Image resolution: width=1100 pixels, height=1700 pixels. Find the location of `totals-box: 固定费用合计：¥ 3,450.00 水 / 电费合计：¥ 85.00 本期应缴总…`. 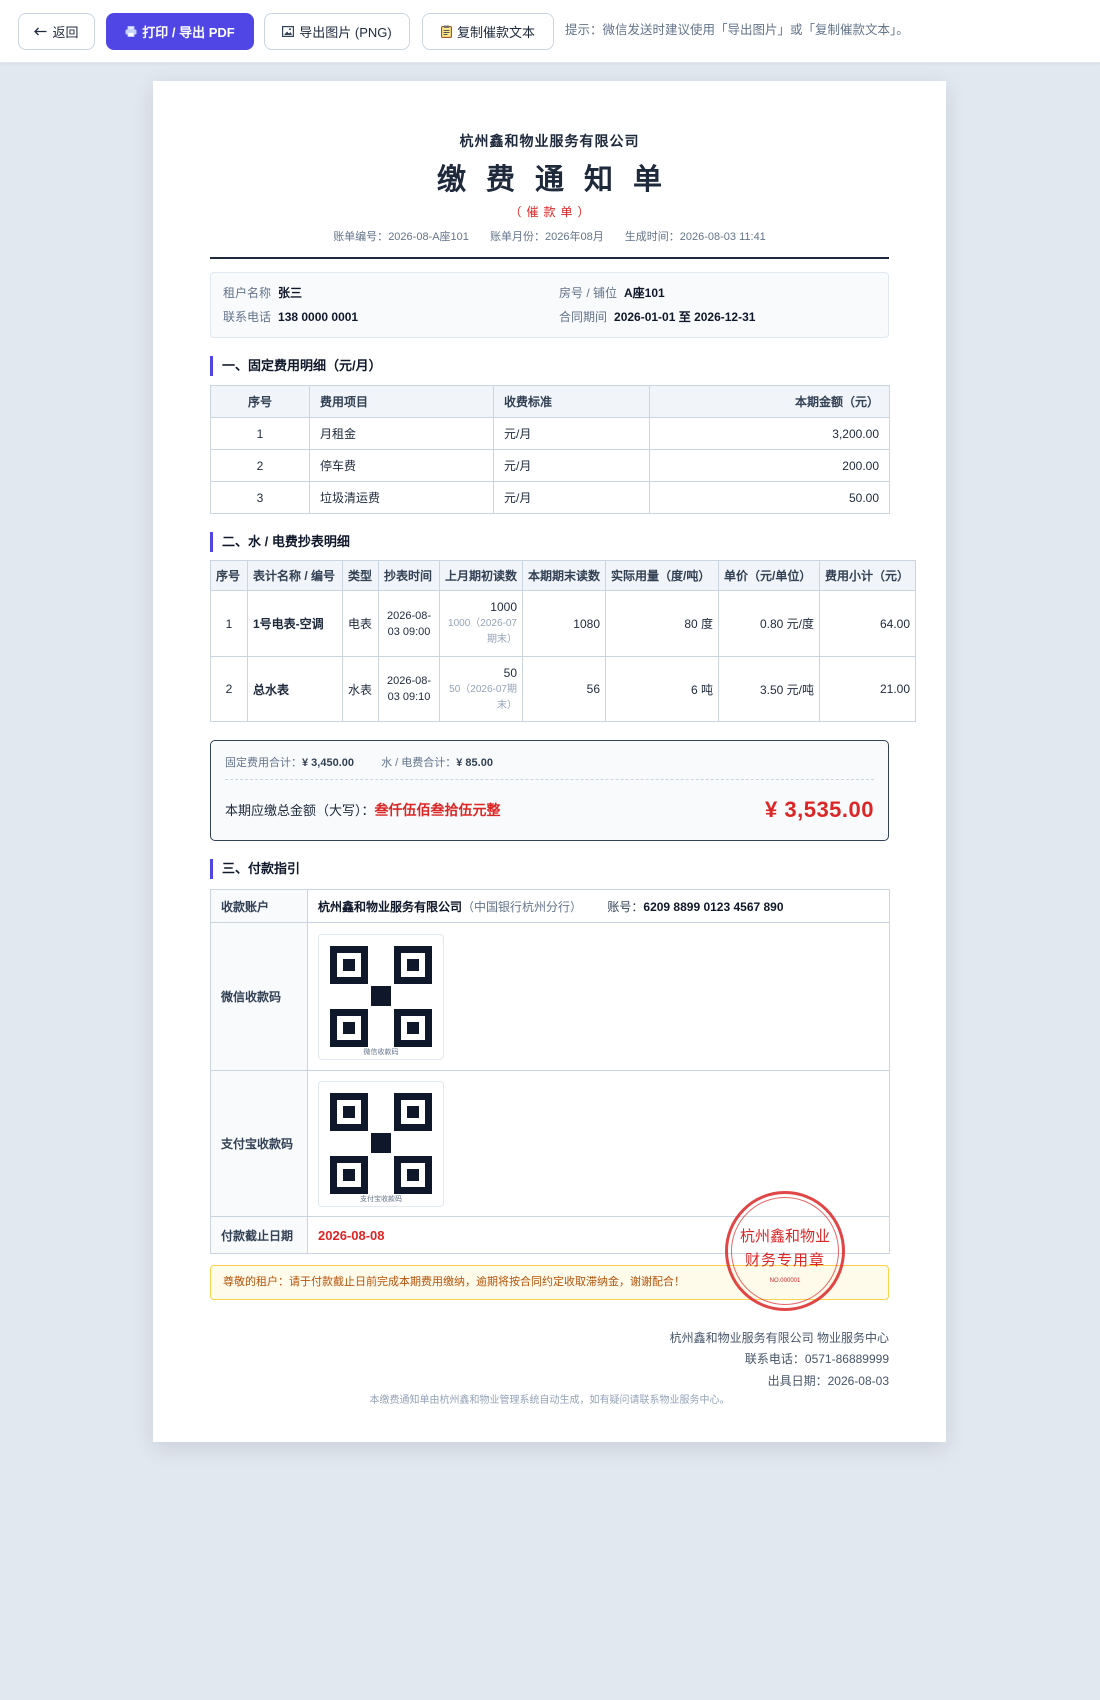

totals-box: 固定费用合计：¥ 3,450.00 水 / 电费合计：¥ 85.00 本期应缴总… is located at coordinates (549, 790).